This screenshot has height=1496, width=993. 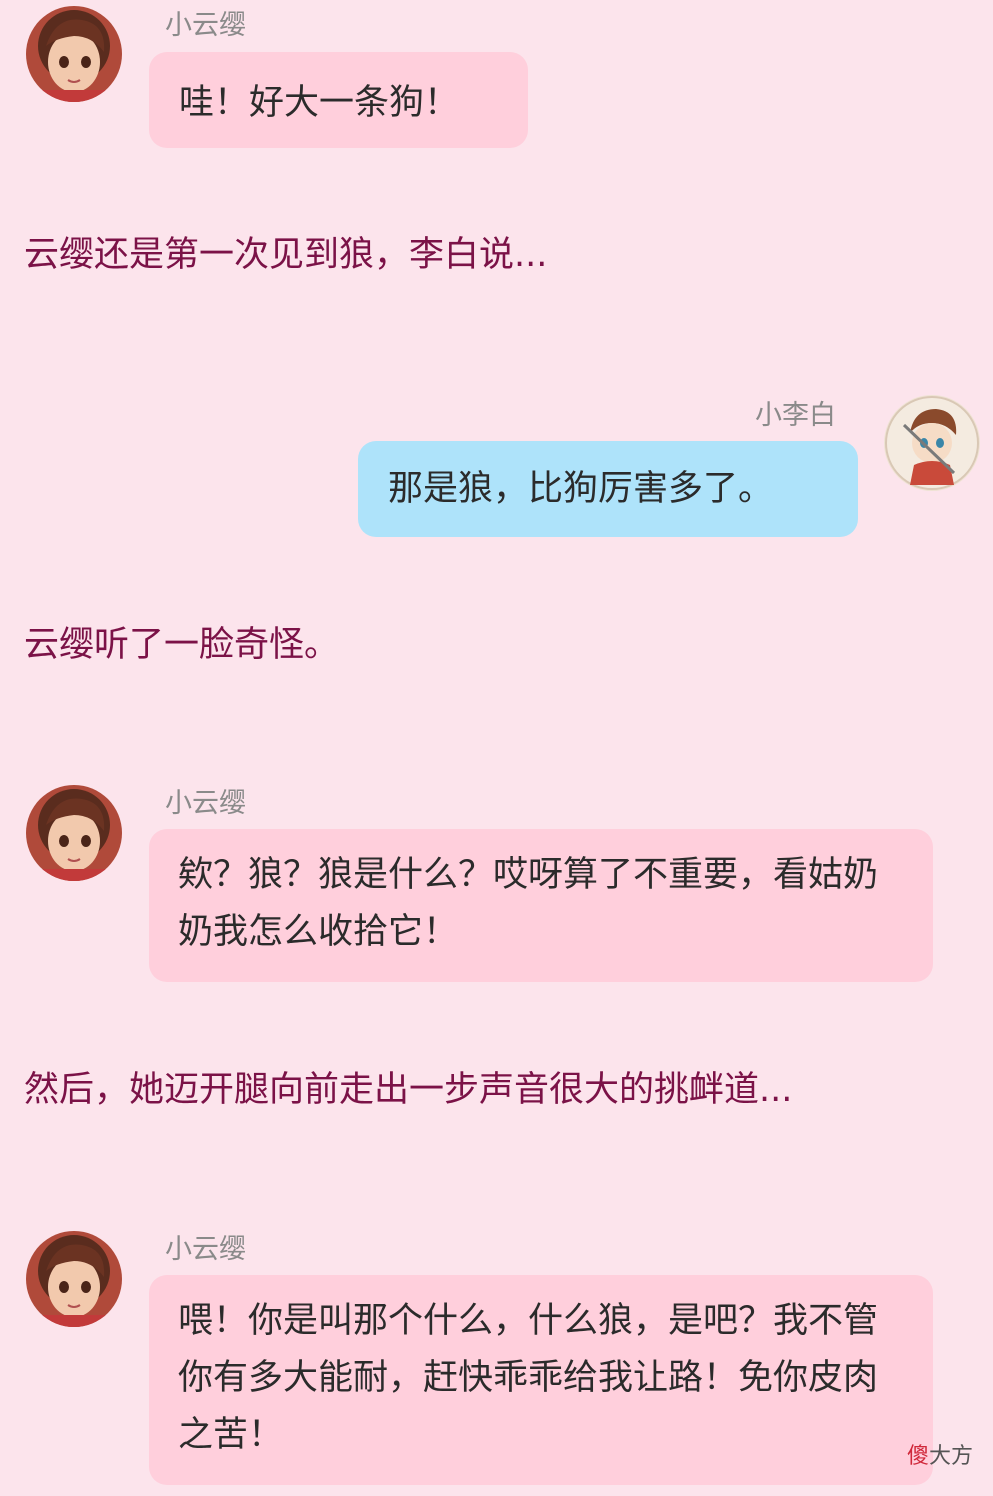 I want to click on speaker-name: 小李白, so click(x=795, y=415).